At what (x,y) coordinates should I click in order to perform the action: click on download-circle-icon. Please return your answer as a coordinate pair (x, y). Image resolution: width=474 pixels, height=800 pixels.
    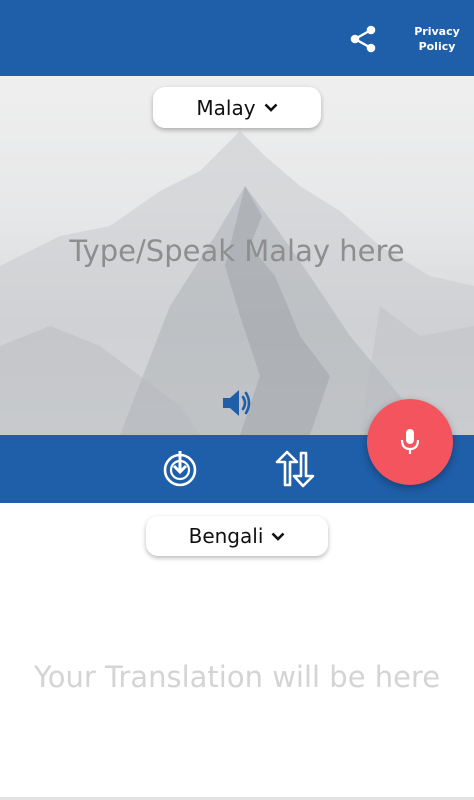
    Looking at the image, I should click on (180, 469).